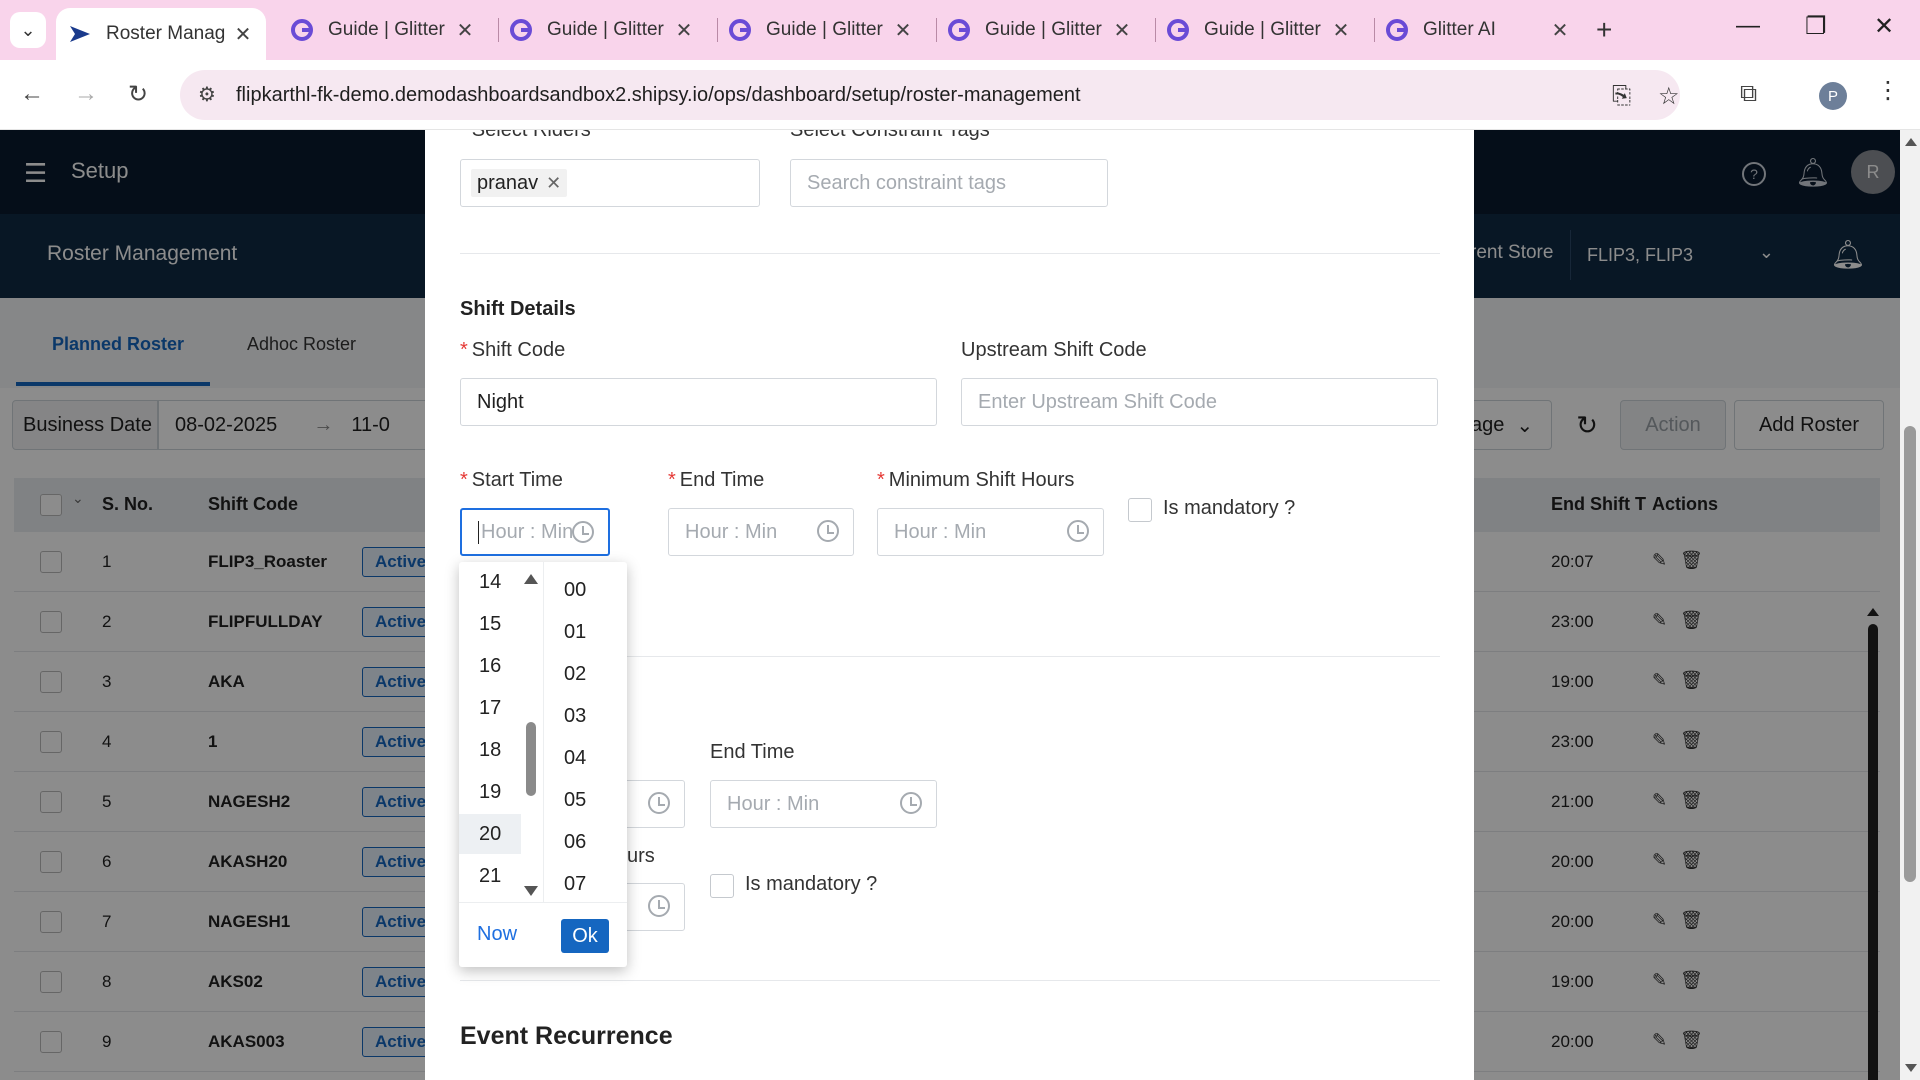  What do you see at coordinates (585, 936) in the screenshot?
I see `ok-button: Ok` at bounding box center [585, 936].